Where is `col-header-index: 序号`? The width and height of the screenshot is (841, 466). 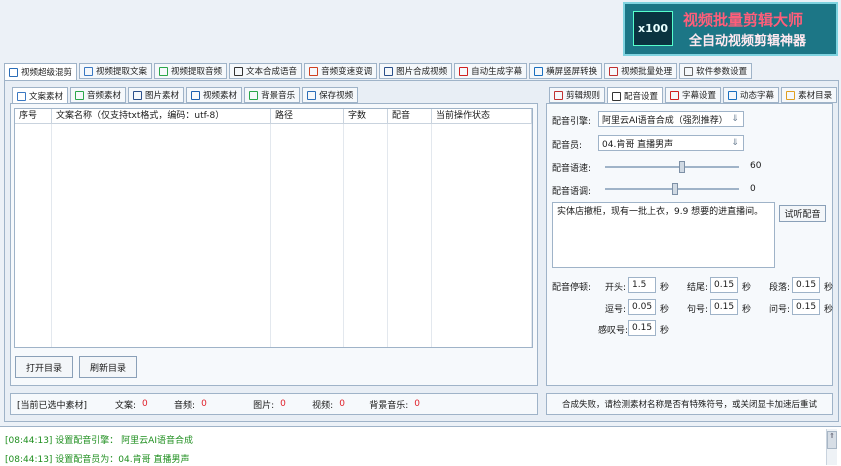
col-header-index: 序号 is located at coordinates (33, 116).